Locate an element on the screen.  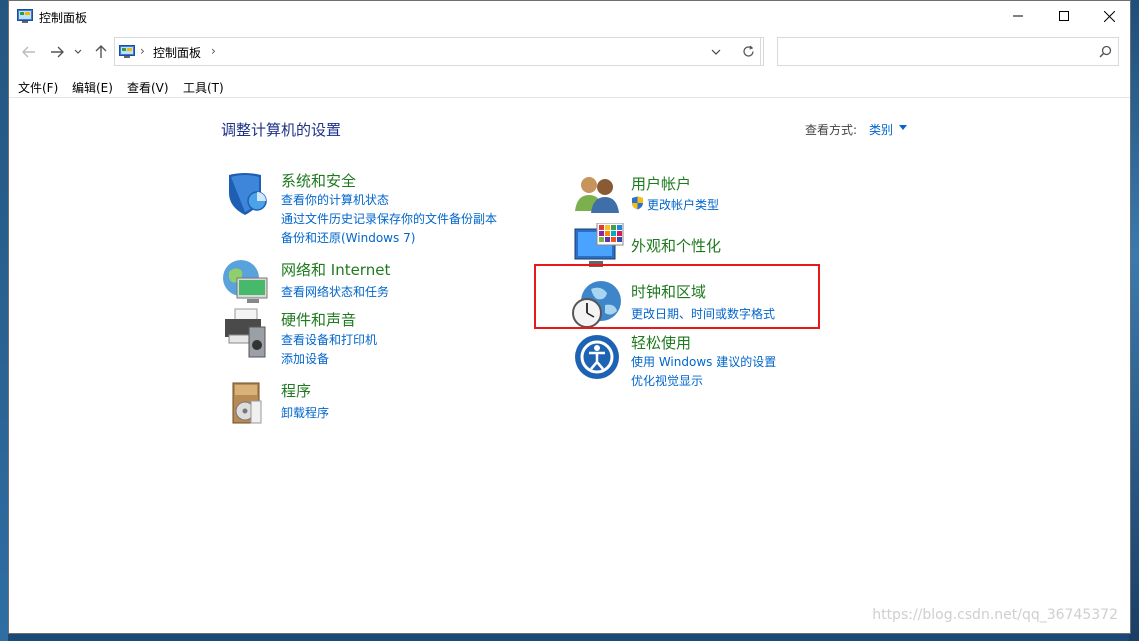
printer-speaker-icon is located at coordinates (247, 333).